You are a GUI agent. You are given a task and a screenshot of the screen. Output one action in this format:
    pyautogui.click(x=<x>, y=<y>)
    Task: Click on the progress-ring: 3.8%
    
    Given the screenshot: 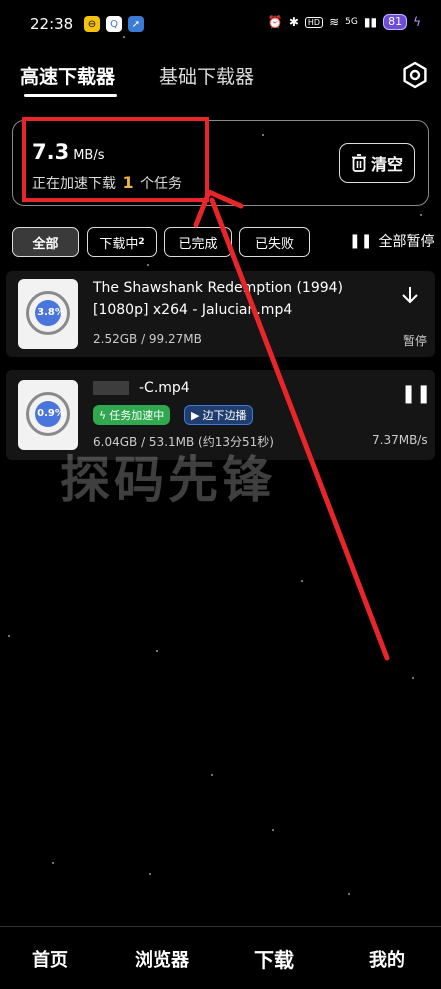 What is the action you would take?
    pyautogui.click(x=48, y=313)
    